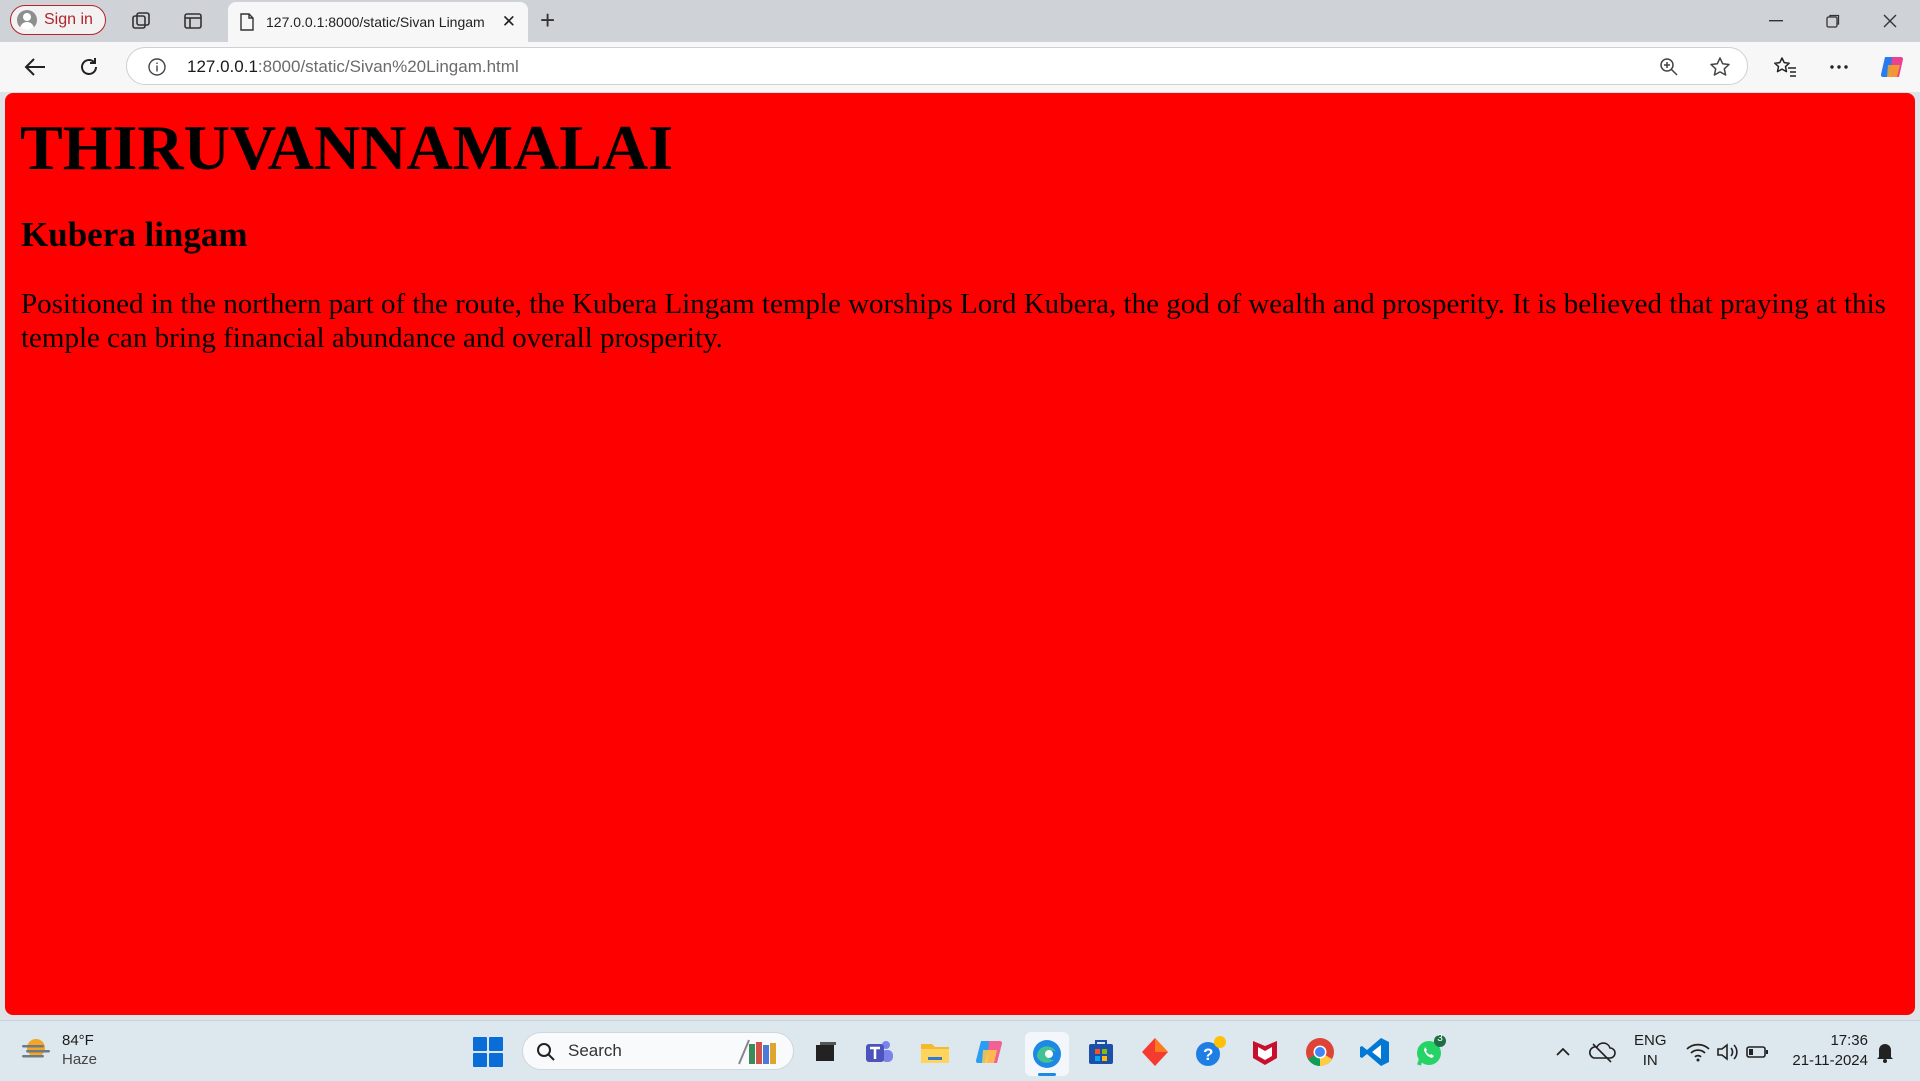 The width and height of the screenshot is (1920, 1081). What do you see at coordinates (222, 66) in the screenshot?
I see `url-host: 127.0.0.1` at bounding box center [222, 66].